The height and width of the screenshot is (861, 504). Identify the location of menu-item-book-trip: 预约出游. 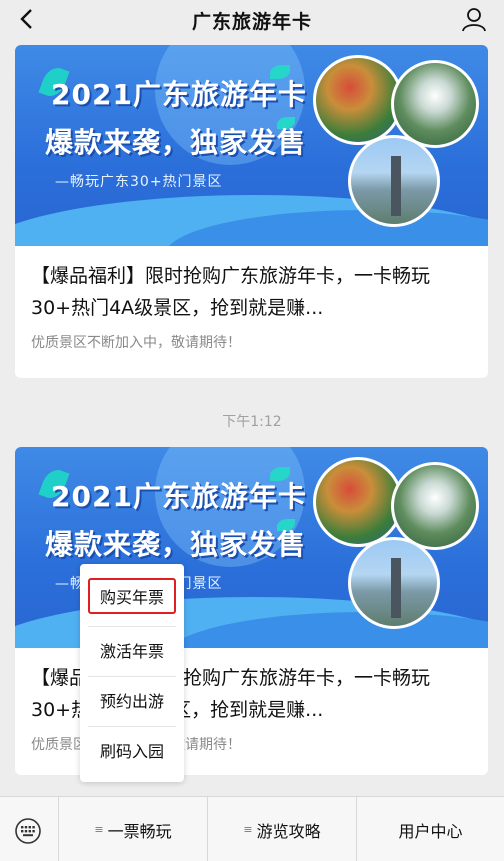
(132, 700).